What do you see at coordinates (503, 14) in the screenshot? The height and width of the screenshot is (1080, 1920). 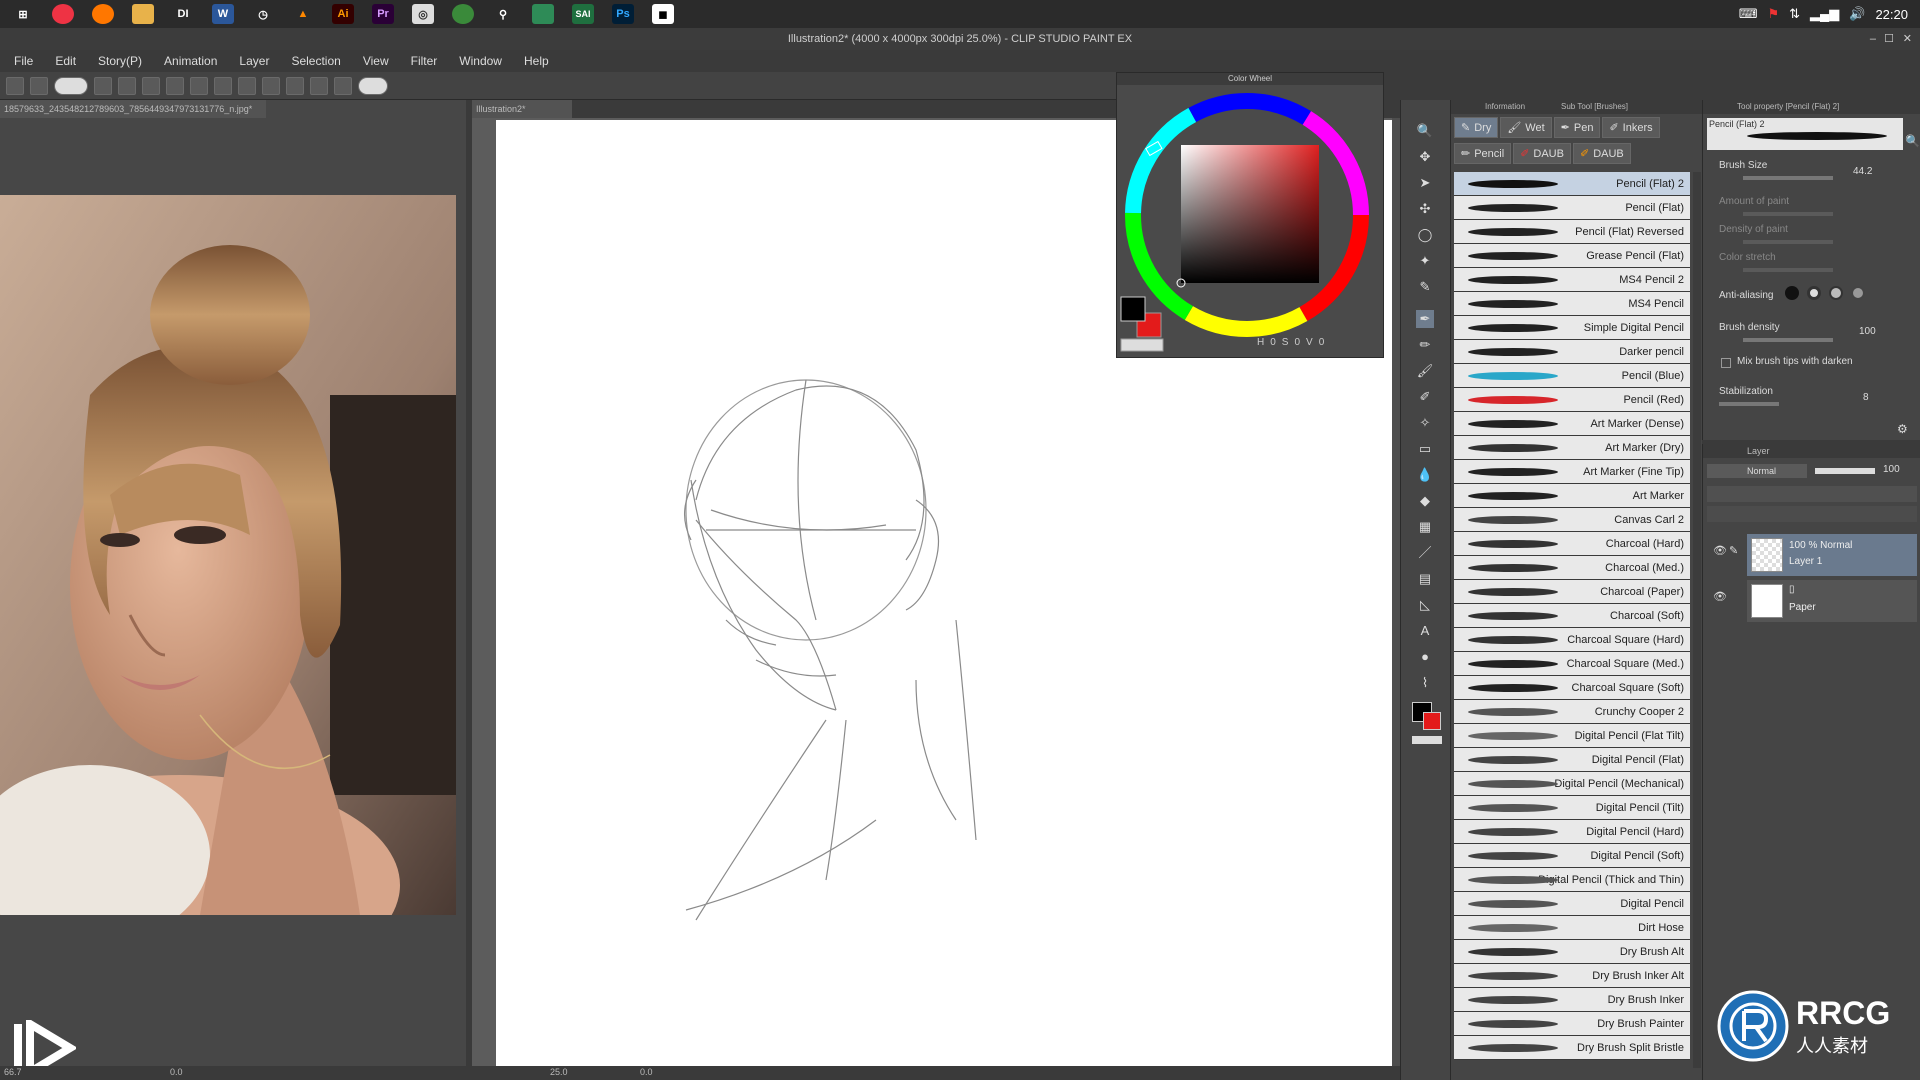 I see `maps-pin-icon: ⚲` at bounding box center [503, 14].